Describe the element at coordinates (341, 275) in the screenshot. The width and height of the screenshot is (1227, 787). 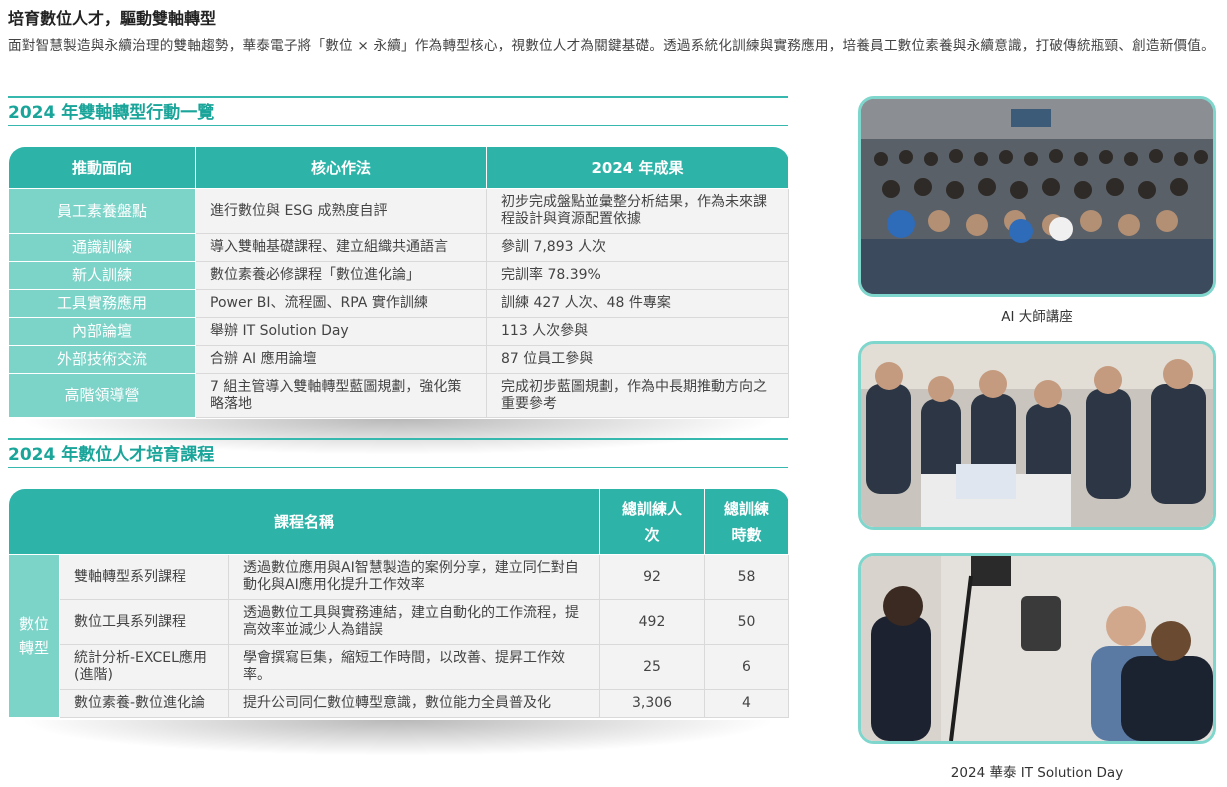
I see `method-cell: 數位素養必修課程「數位進化論」` at that location.